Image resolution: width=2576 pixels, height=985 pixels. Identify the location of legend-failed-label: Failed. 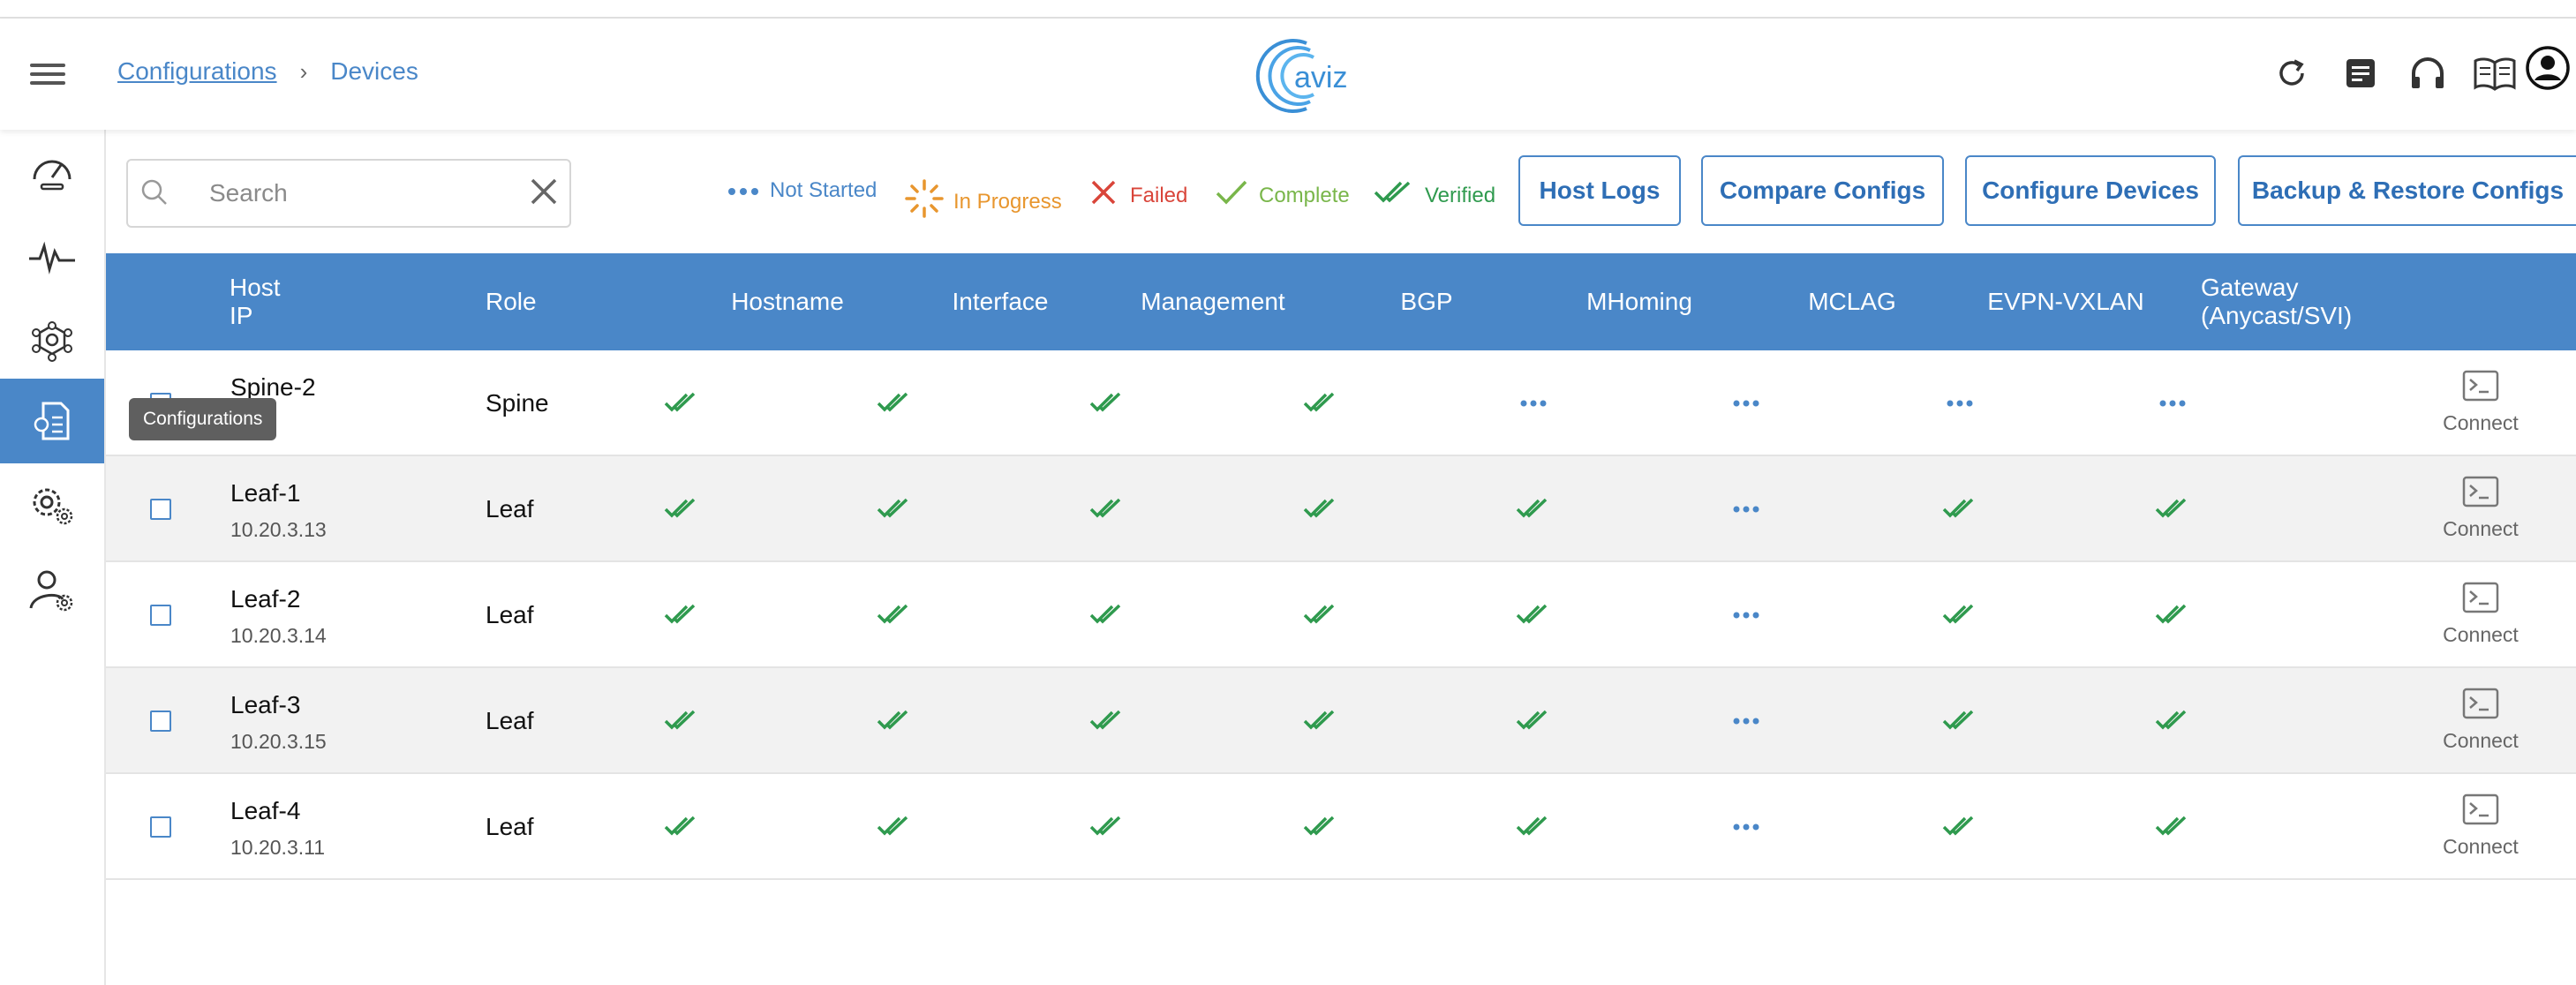
(1159, 195).